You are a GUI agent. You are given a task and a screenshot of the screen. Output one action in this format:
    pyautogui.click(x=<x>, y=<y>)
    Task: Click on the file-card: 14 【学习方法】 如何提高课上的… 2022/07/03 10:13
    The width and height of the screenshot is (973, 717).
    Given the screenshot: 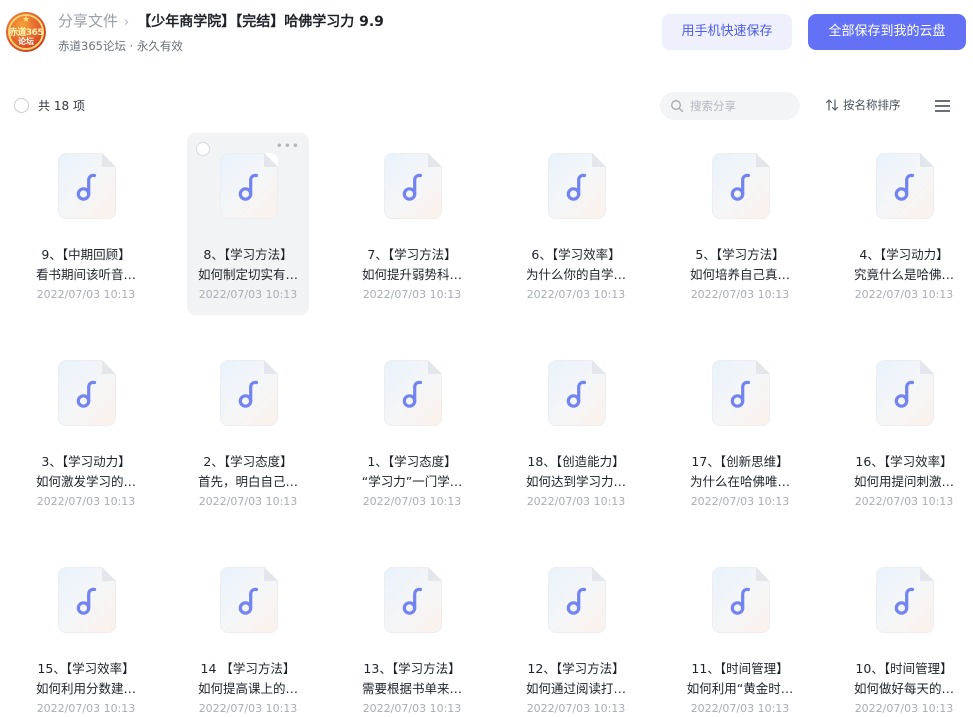 What is the action you would take?
    pyautogui.click(x=248, y=632)
    